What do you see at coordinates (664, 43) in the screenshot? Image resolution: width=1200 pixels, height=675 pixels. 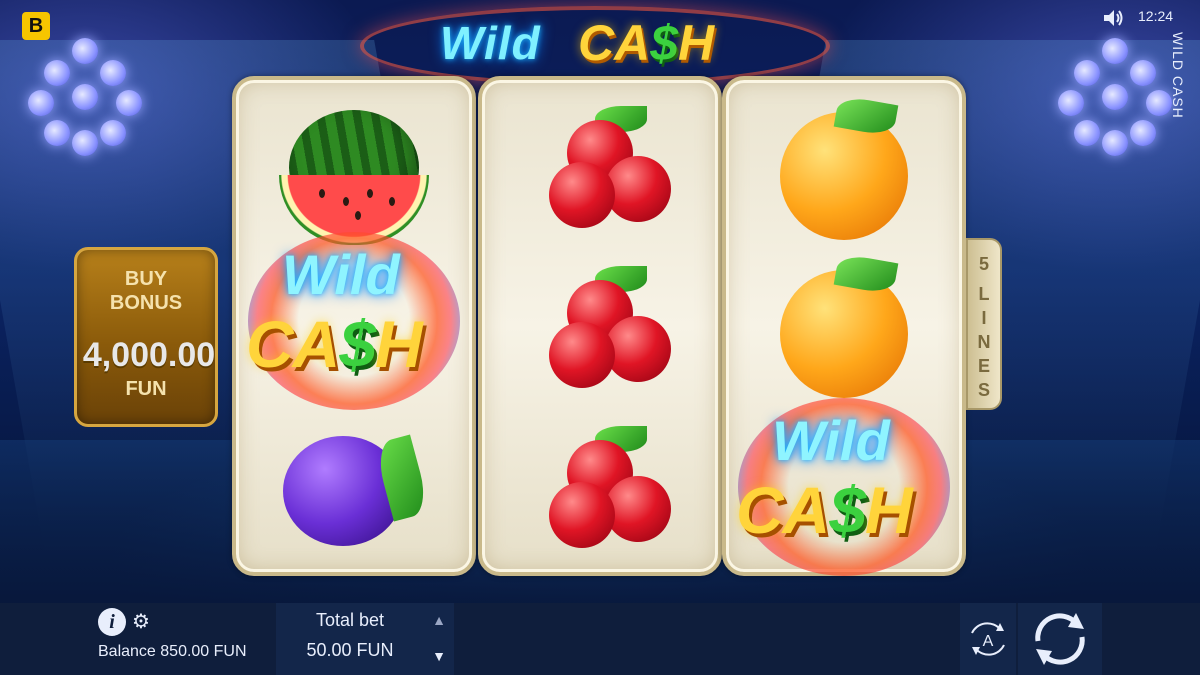 I see `logo-dollar-sign: $` at bounding box center [664, 43].